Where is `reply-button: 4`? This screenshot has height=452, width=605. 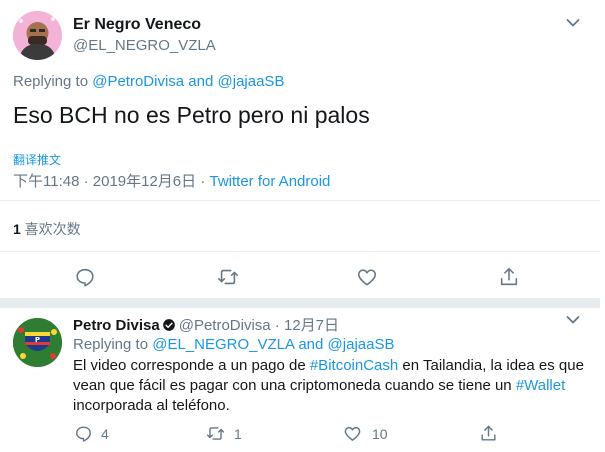 reply-button: 4 is located at coordinates (91, 433).